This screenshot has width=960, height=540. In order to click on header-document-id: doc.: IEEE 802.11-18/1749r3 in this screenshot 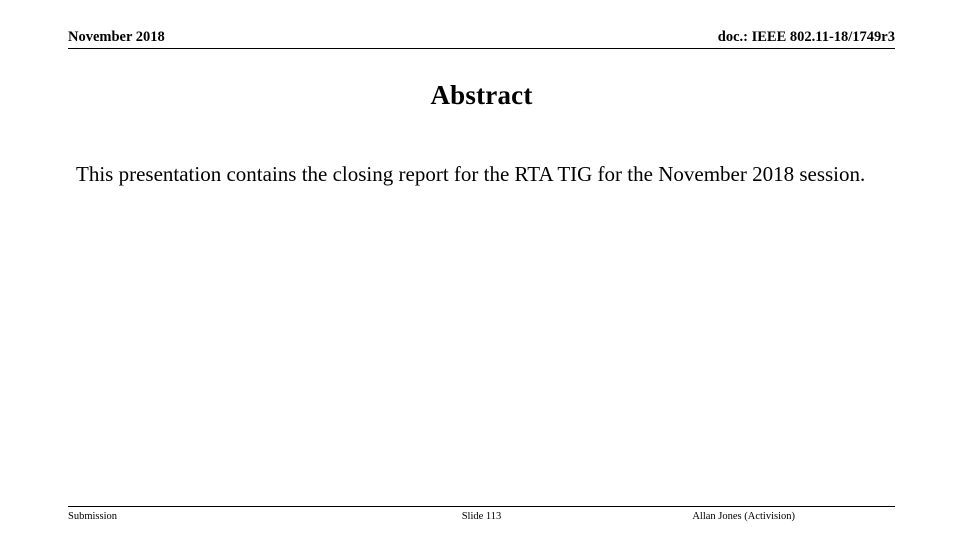, I will do `click(806, 37)`.